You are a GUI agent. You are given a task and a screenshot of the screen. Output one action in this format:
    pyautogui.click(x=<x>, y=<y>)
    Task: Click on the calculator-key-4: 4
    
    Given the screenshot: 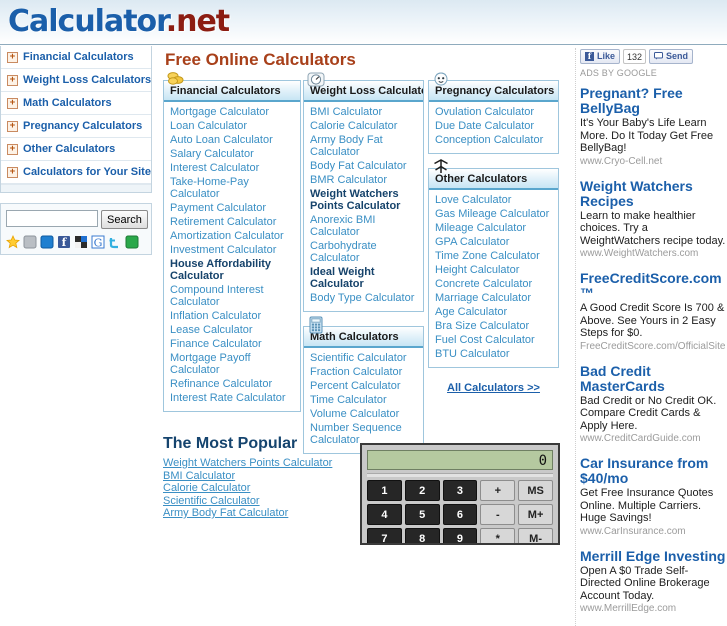 What is the action you would take?
    pyautogui.click(x=384, y=514)
    